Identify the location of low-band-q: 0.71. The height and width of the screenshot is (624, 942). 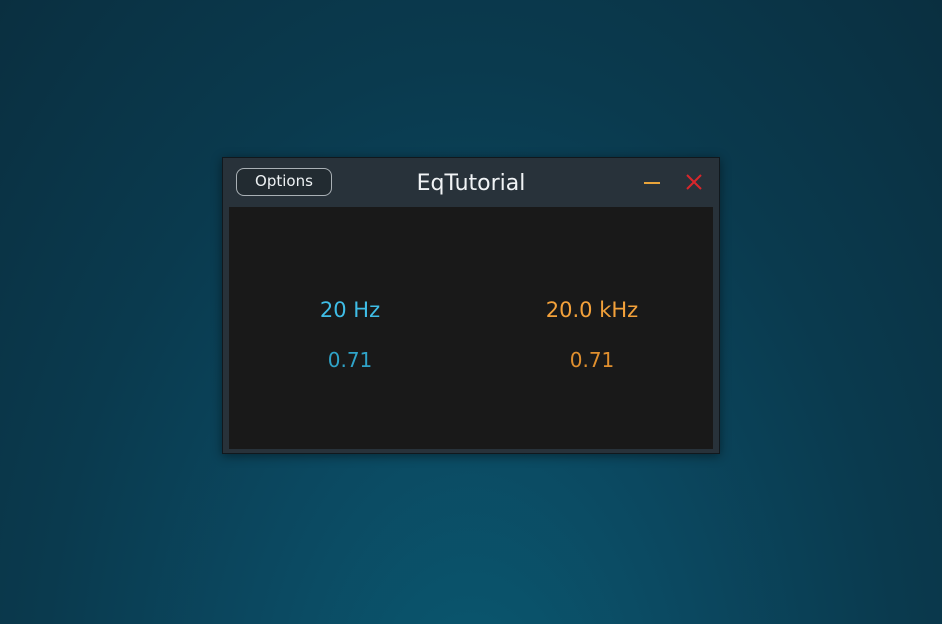
(350, 360).